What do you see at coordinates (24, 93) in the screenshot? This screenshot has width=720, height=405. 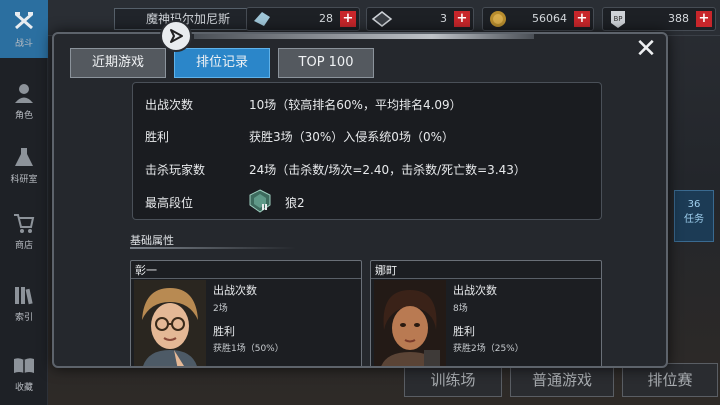 I see `character-icon` at bounding box center [24, 93].